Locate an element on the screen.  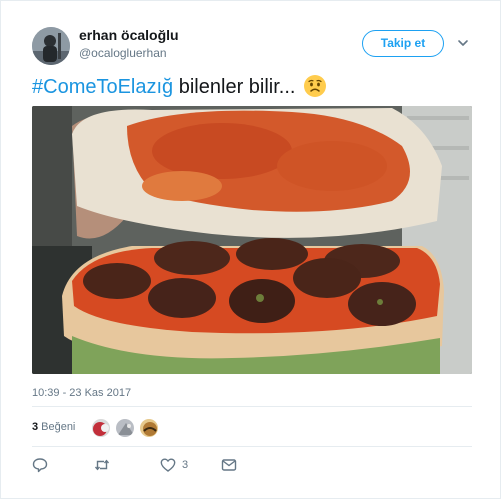
worried-face-emoji is located at coordinates (315, 86).